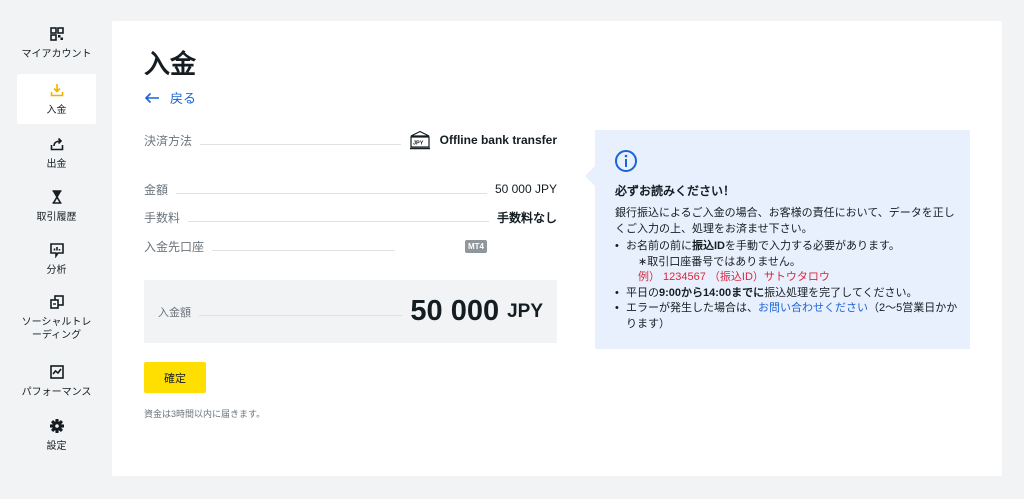  What do you see at coordinates (56, 206) in the screenshot?
I see `sidebar-item-history: 取引履歴` at bounding box center [56, 206].